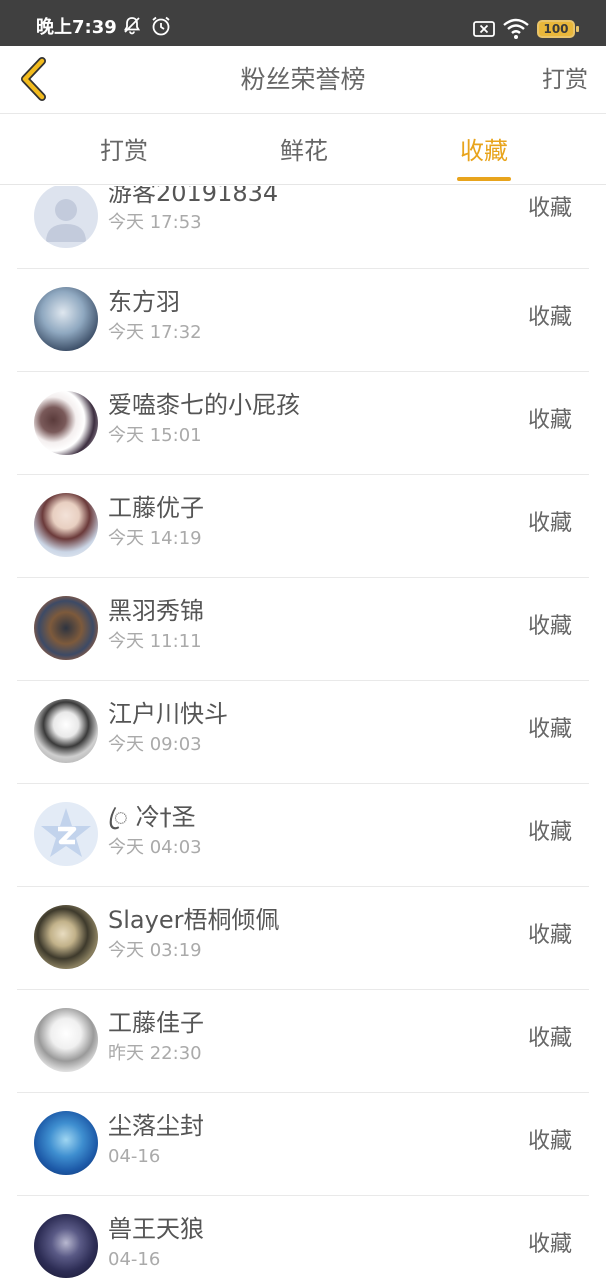 The height and width of the screenshot is (1280, 606). Describe the element at coordinates (303, 1041) in the screenshot. I see `list-item: 工藤佳子 昨天 22:30 收藏` at that location.